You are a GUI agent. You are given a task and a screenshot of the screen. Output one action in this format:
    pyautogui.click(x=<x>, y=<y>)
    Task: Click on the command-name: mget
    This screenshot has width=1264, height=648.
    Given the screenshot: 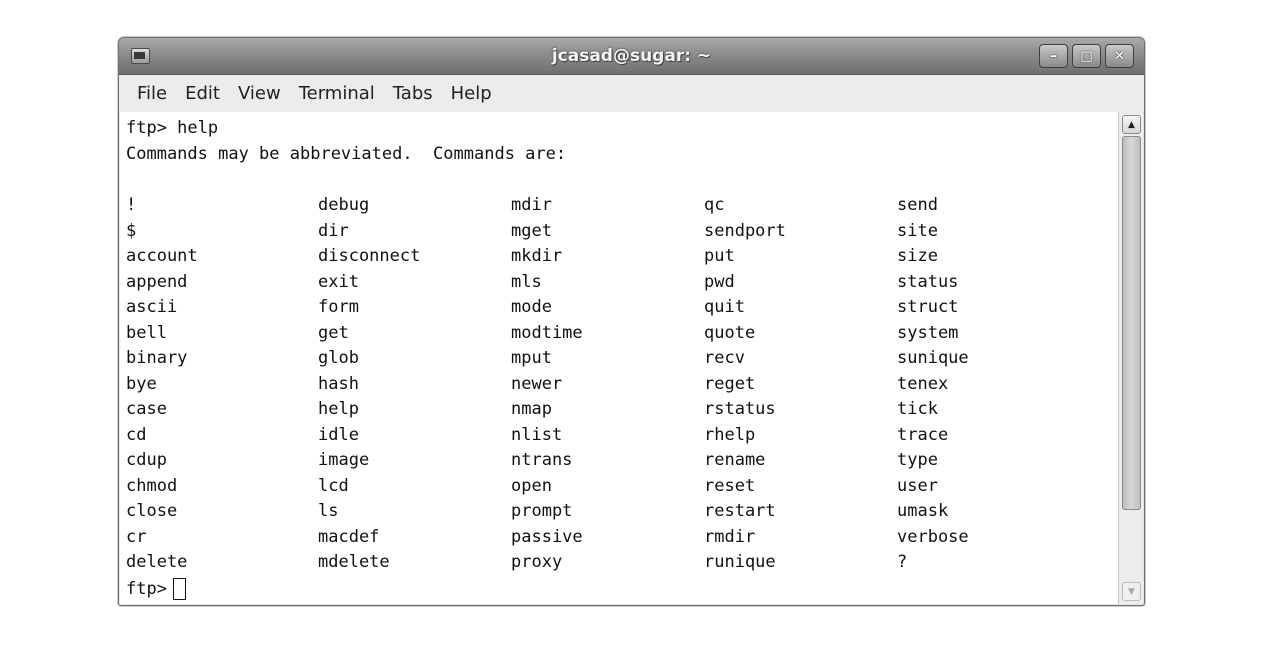 What is the action you would take?
    pyautogui.click(x=531, y=230)
    